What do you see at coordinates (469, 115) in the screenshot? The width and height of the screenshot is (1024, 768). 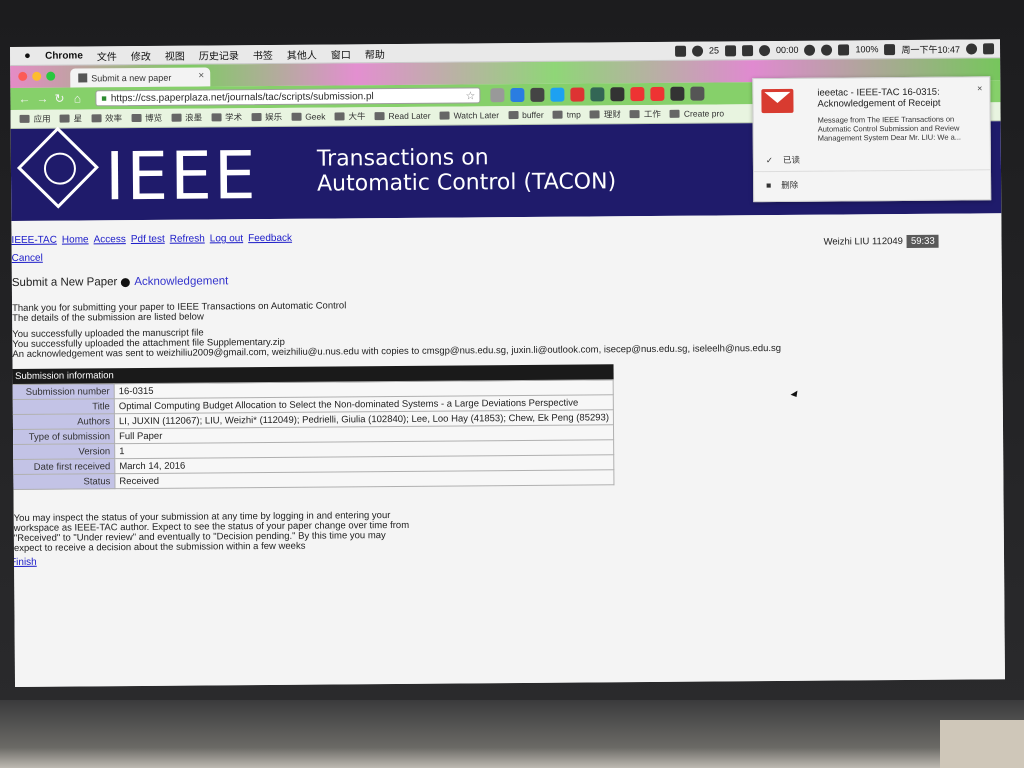 I see `bookmark-folder: Watch Later` at bounding box center [469, 115].